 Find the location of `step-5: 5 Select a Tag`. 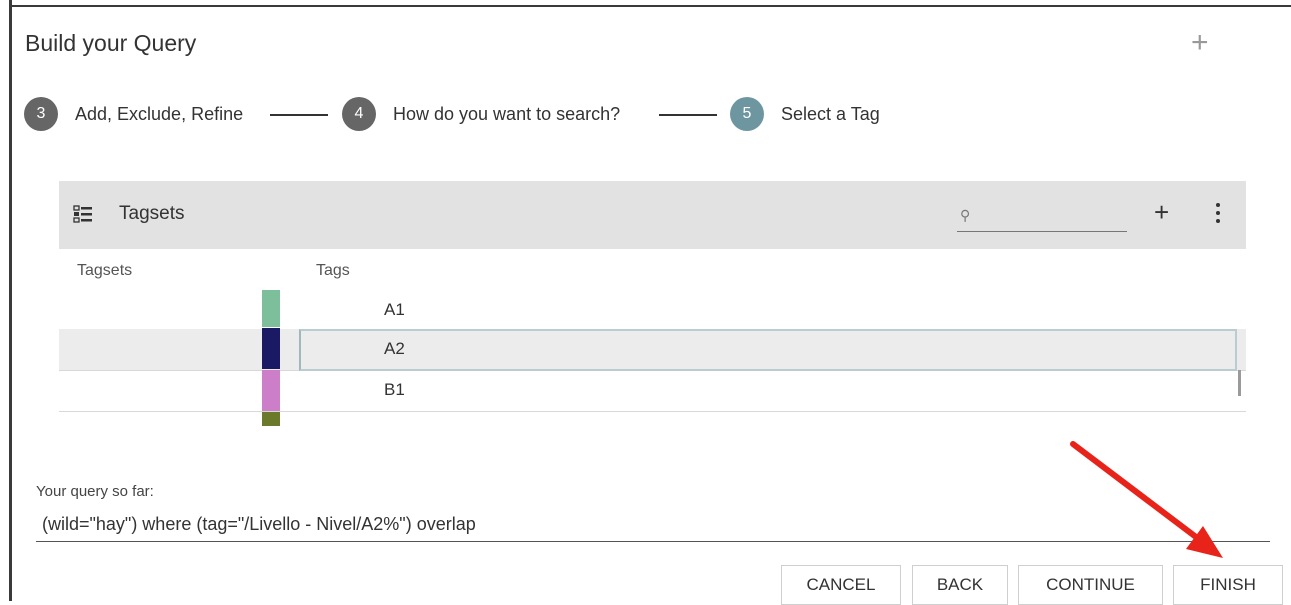

step-5: 5 Select a Tag is located at coordinates (805, 114).